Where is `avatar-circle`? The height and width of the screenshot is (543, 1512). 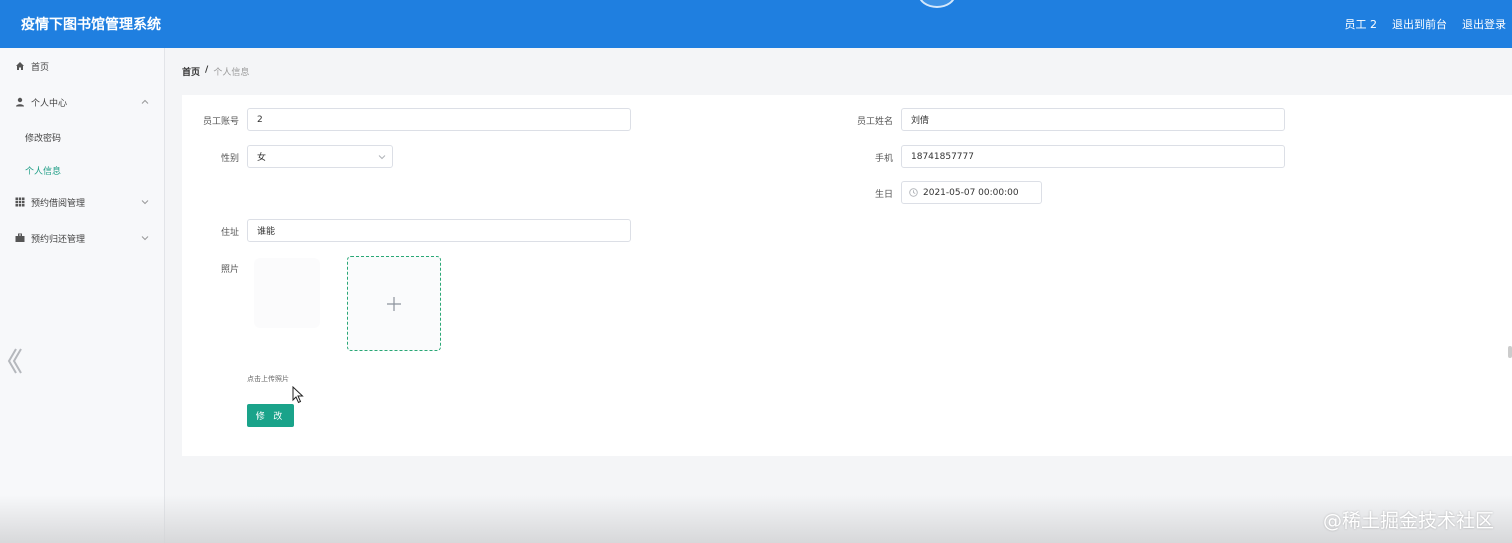 avatar-circle is located at coordinates (937, 4).